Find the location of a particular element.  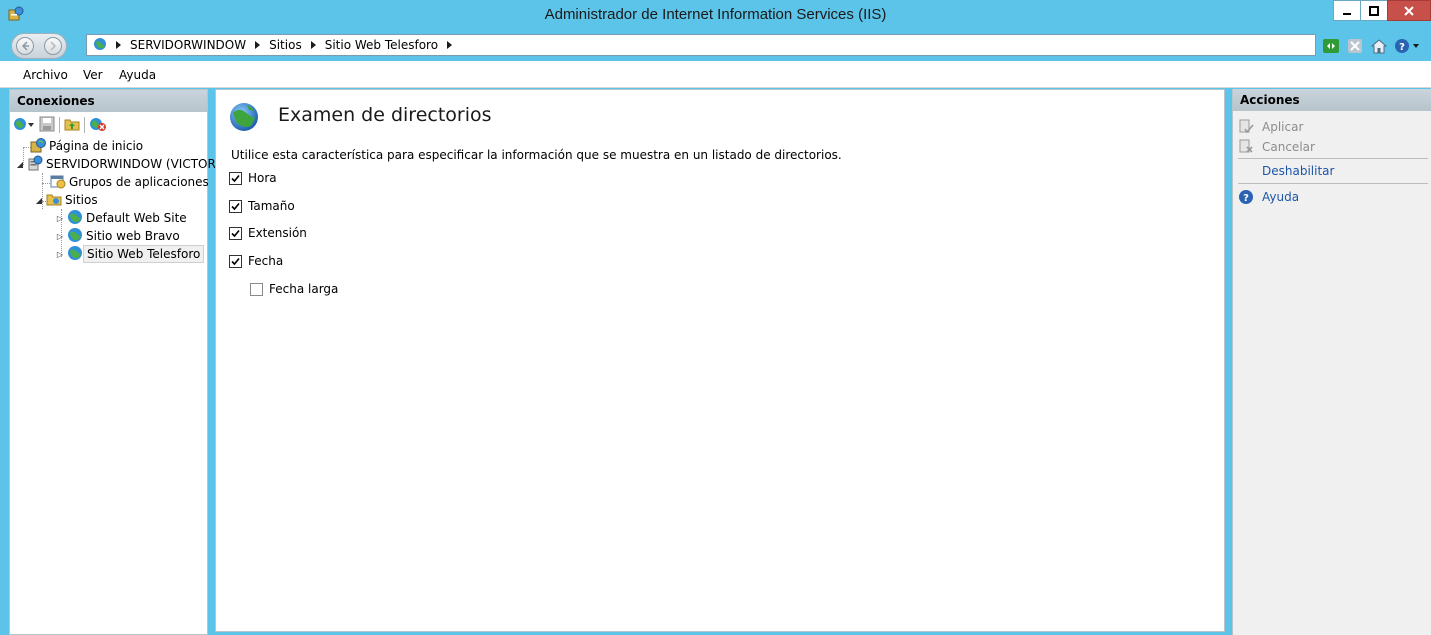

home-page-icon is located at coordinates (38, 146).